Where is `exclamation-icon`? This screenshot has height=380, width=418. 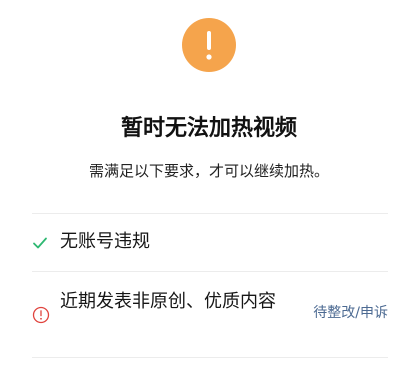 exclamation-icon is located at coordinates (209, 45).